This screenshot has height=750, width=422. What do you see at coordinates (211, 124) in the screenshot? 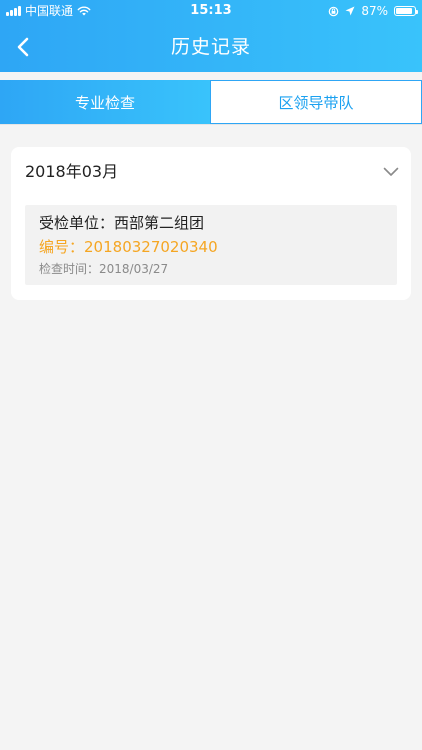
I see `tabs-divider` at bounding box center [211, 124].